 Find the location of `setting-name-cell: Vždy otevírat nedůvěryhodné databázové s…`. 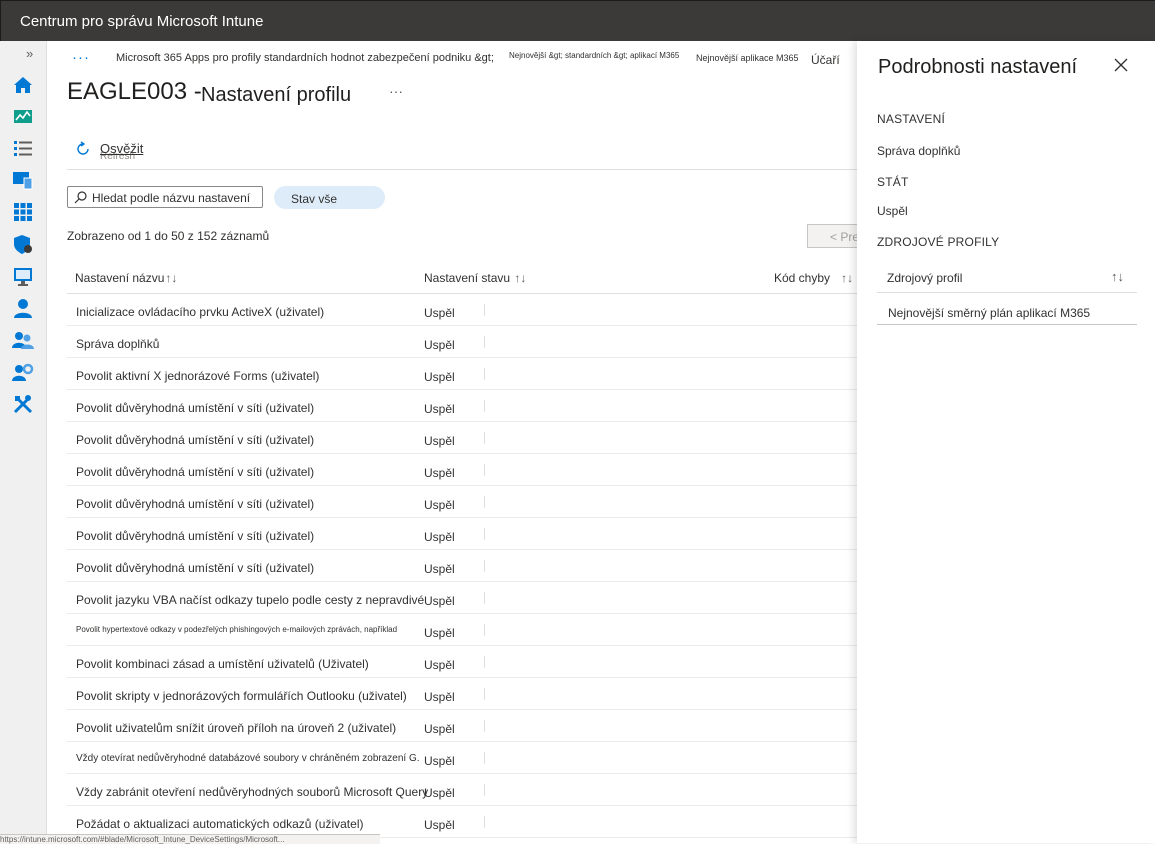

setting-name-cell: Vždy otevírat nedůvěryhodné databázové s… is located at coordinates (248, 758).